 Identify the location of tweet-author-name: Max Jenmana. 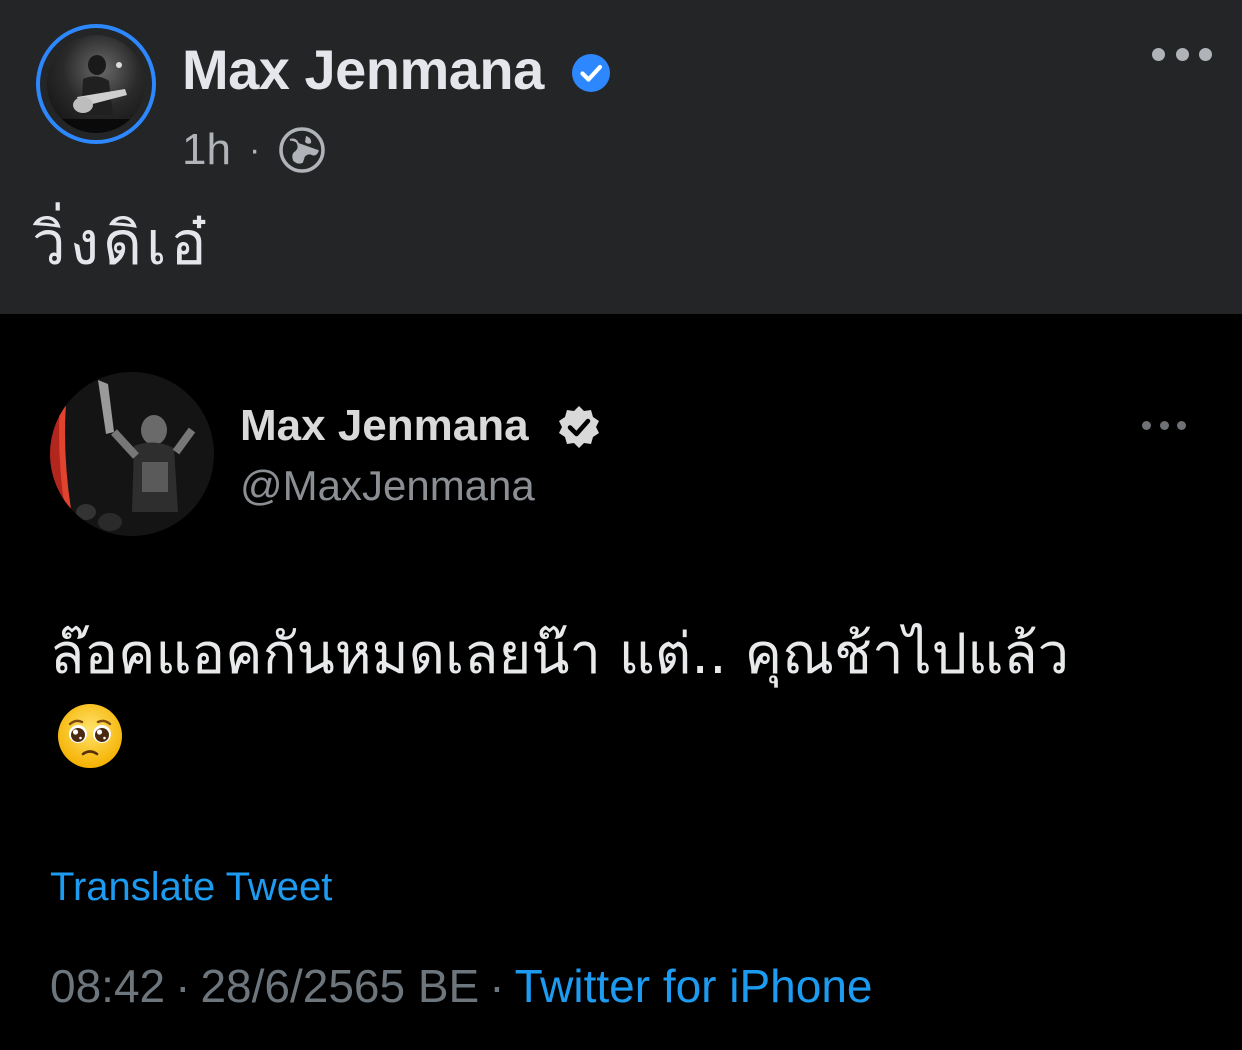
(384, 425).